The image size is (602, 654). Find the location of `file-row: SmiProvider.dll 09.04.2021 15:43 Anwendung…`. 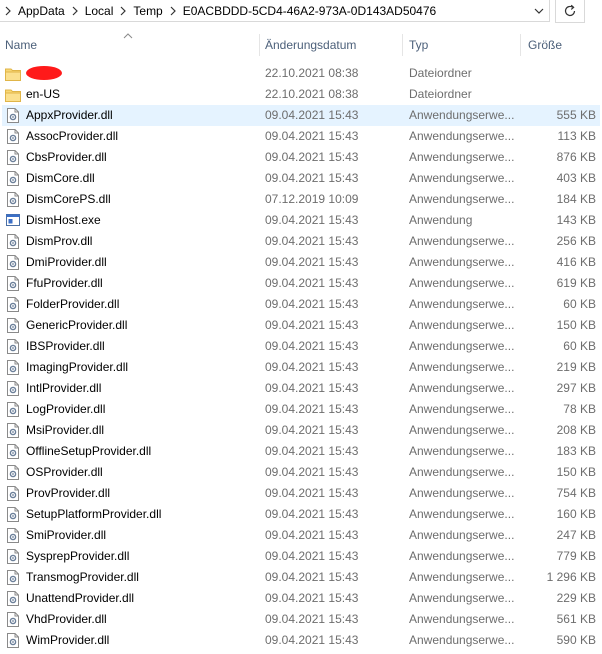

file-row: SmiProvider.dll 09.04.2021 15:43 Anwendung… is located at coordinates (301, 535).